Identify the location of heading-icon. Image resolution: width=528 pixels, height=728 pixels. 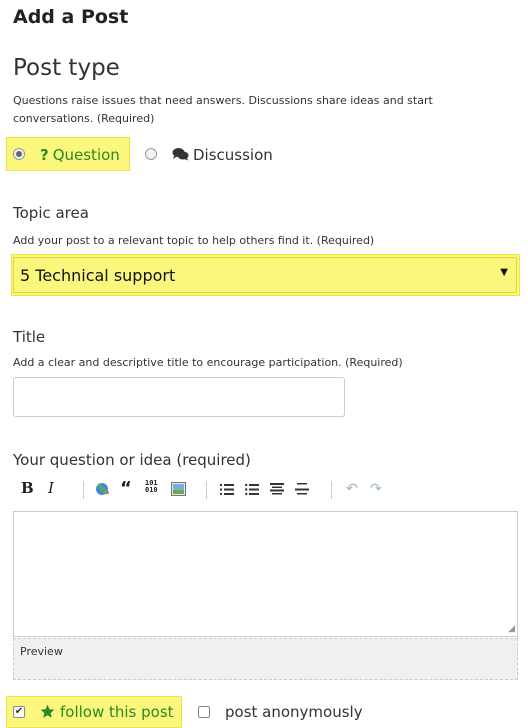
(277, 489).